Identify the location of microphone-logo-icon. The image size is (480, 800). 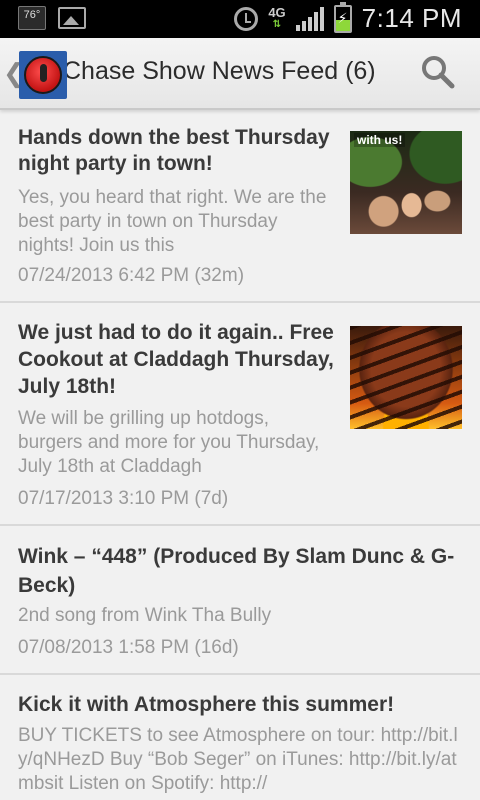
(43, 75).